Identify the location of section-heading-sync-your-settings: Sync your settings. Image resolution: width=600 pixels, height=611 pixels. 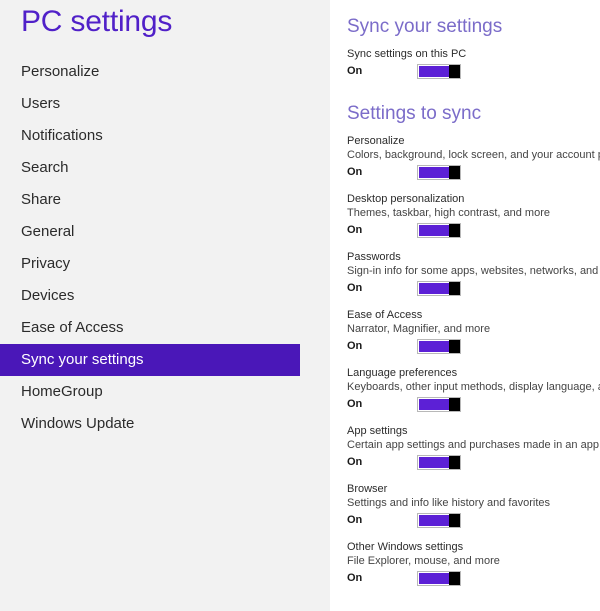
(425, 26).